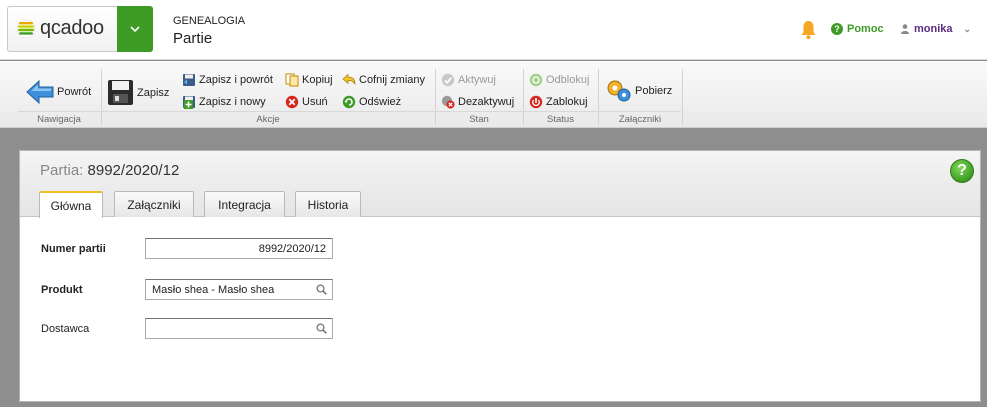 The width and height of the screenshot is (987, 407). Describe the element at coordinates (477, 102) in the screenshot. I see `deactivate-button: Dezaktywuj` at that location.